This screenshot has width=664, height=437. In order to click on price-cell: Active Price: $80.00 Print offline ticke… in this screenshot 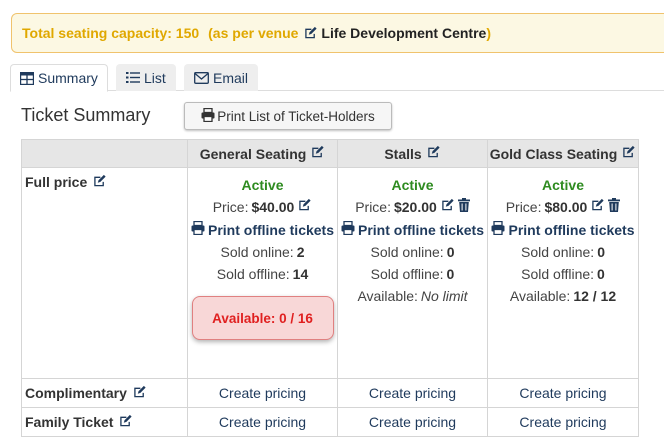, I will do `click(563, 273)`.